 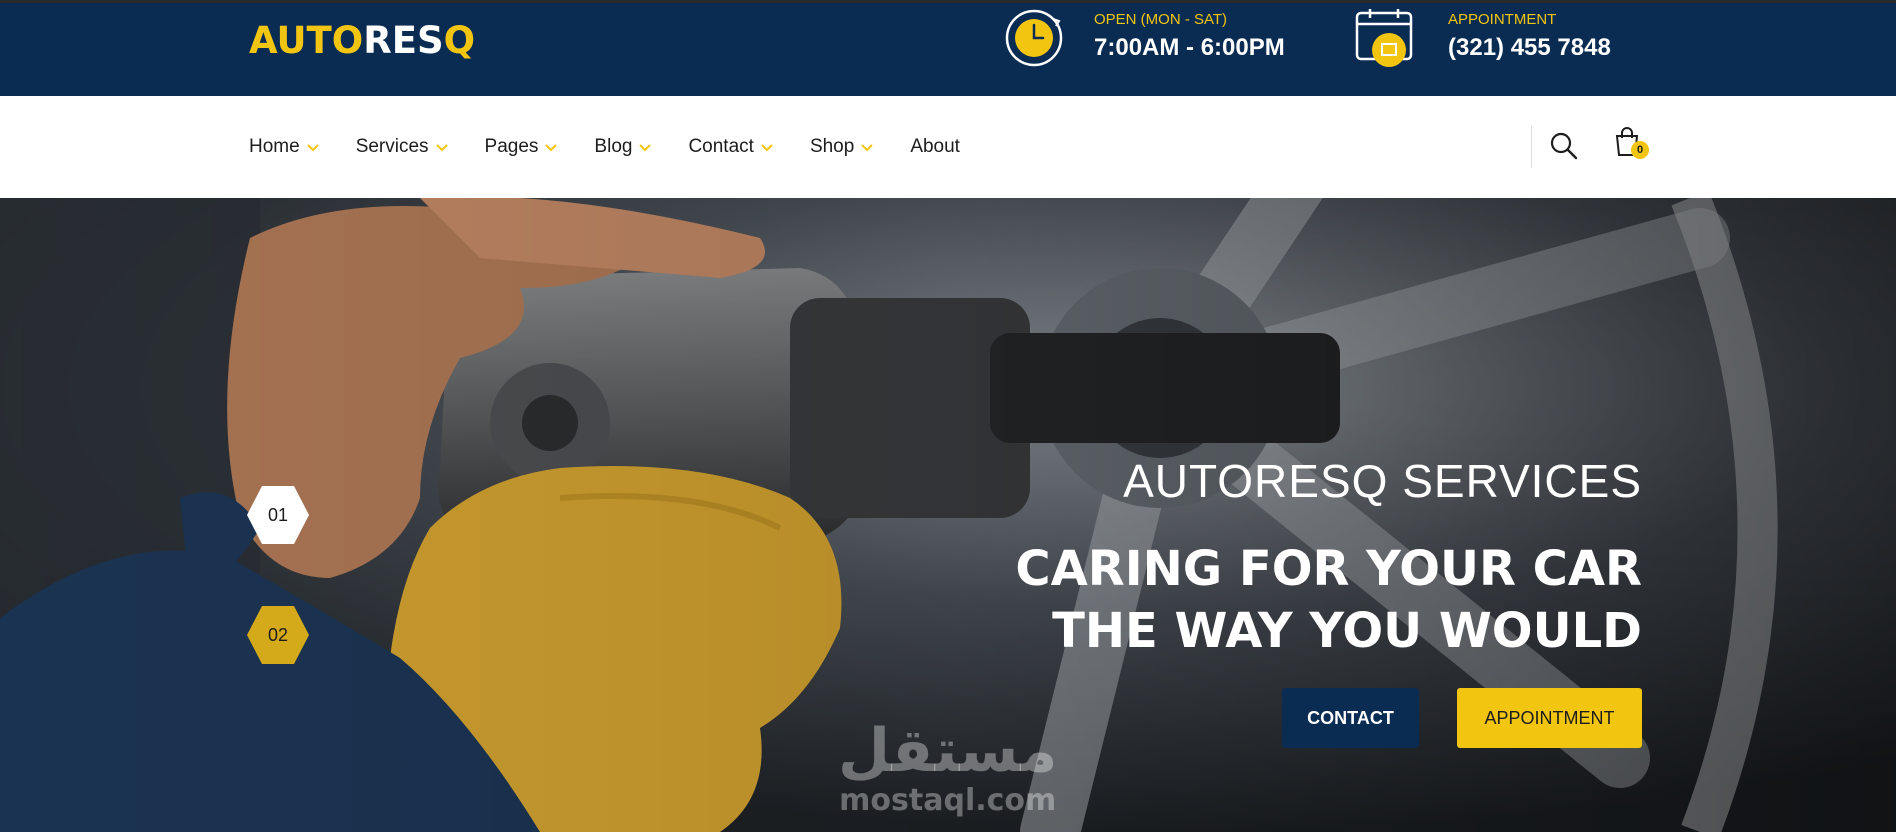 I want to click on site-logo: AUTORESQ, so click(x=362, y=40).